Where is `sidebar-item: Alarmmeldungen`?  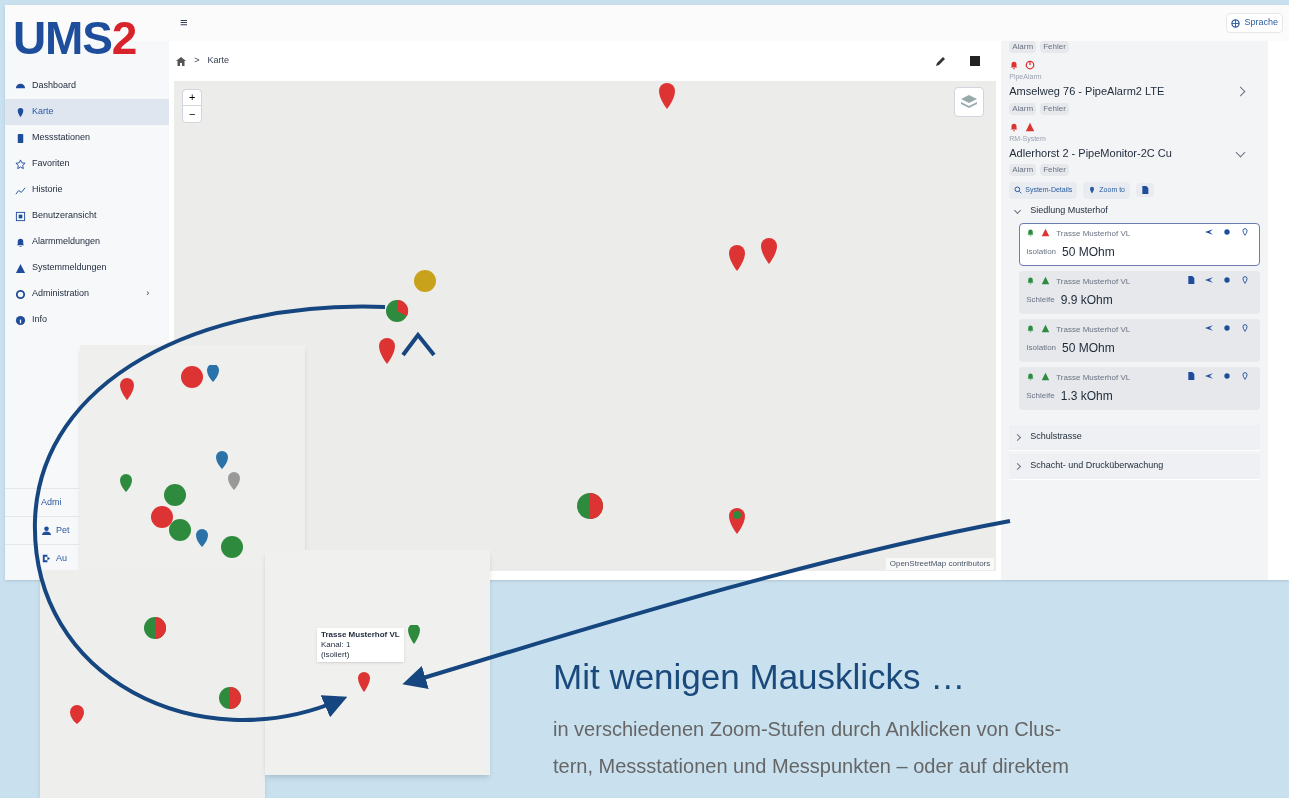 sidebar-item: Alarmmeldungen is located at coordinates (87, 242).